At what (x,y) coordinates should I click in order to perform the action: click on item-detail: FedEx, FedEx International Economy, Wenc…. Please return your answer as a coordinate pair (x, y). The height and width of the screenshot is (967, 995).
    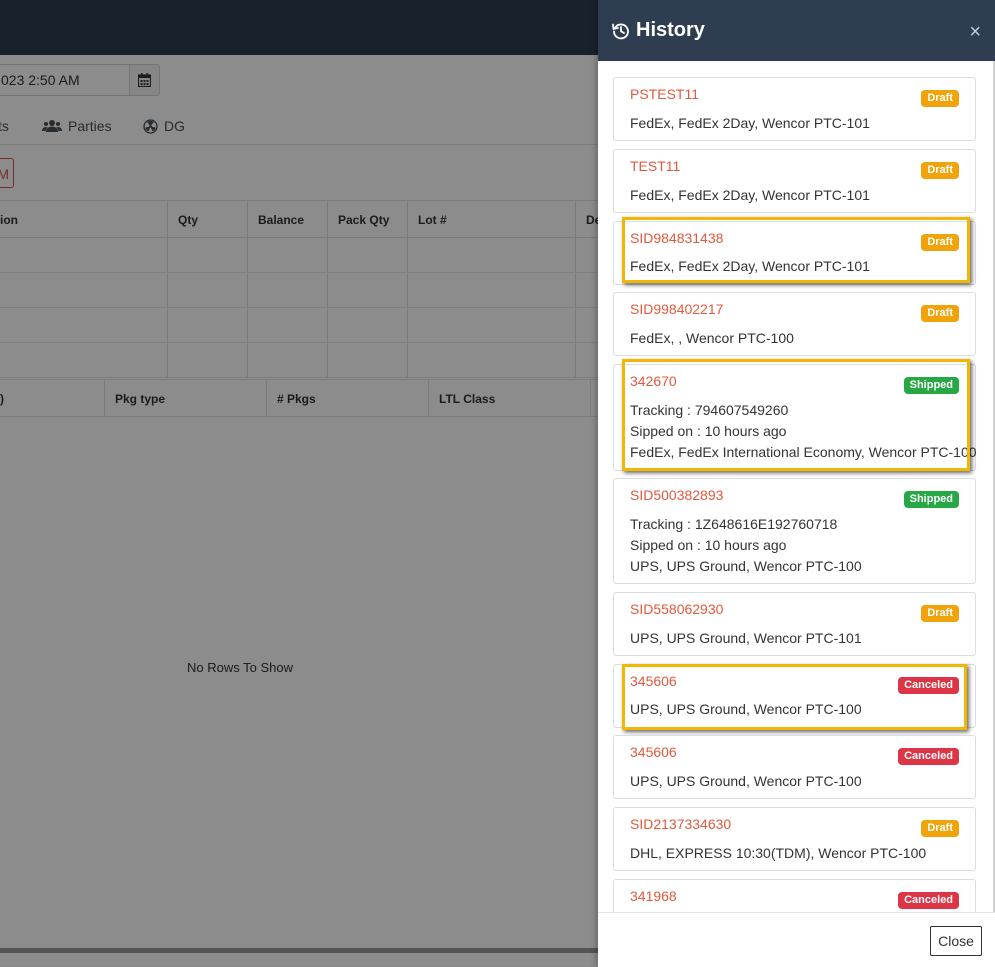
    Looking at the image, I should click on (803, 452).